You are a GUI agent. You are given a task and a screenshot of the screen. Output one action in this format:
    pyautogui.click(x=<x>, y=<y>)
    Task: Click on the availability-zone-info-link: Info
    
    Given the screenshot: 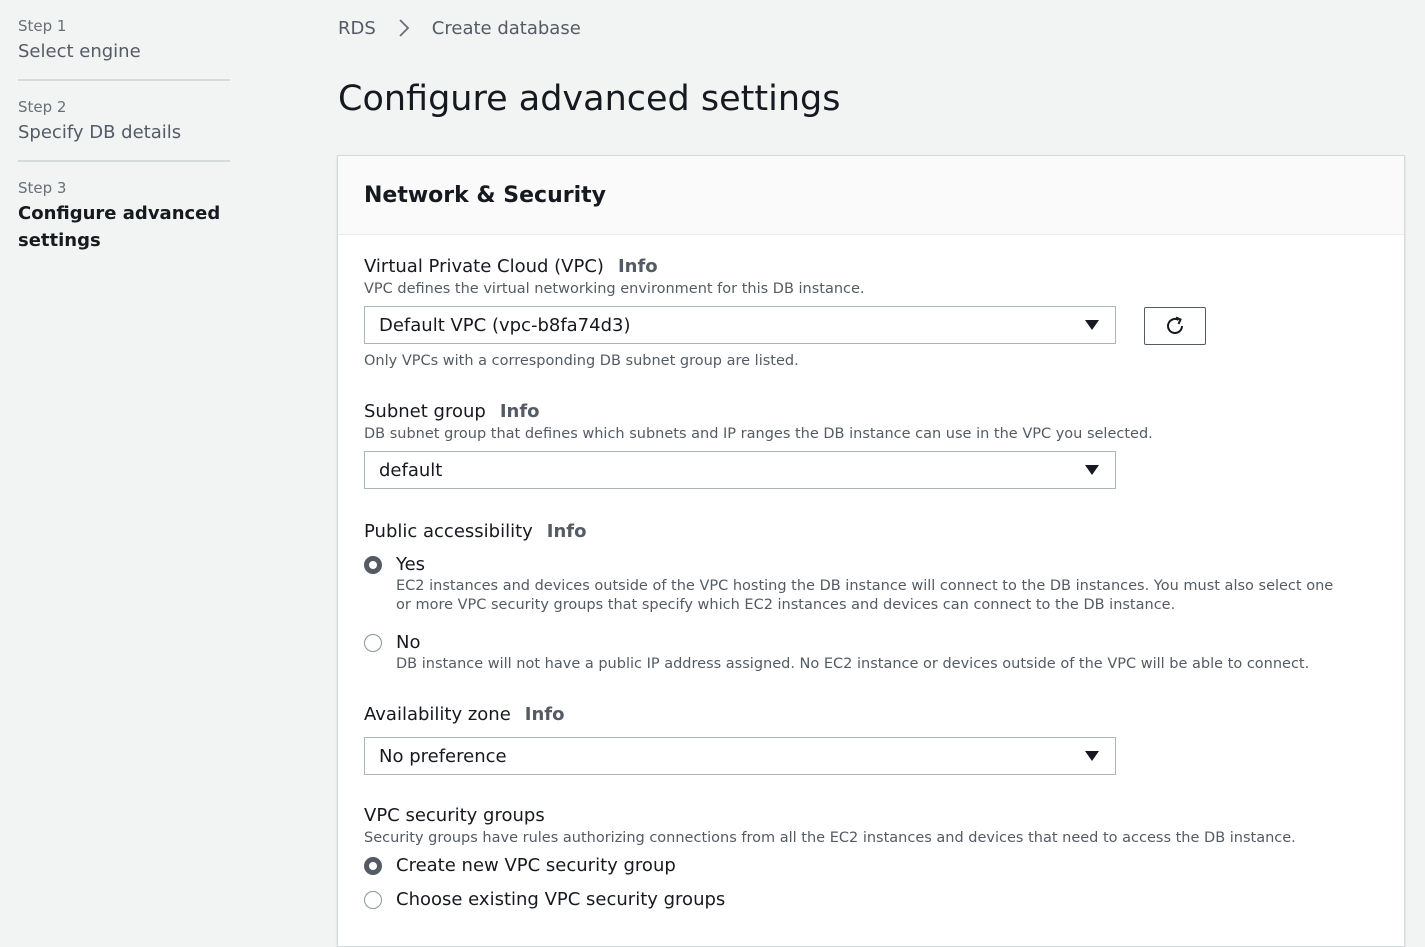 What is the action you would take?
    pyautogui.click(x=545, y=714)
    